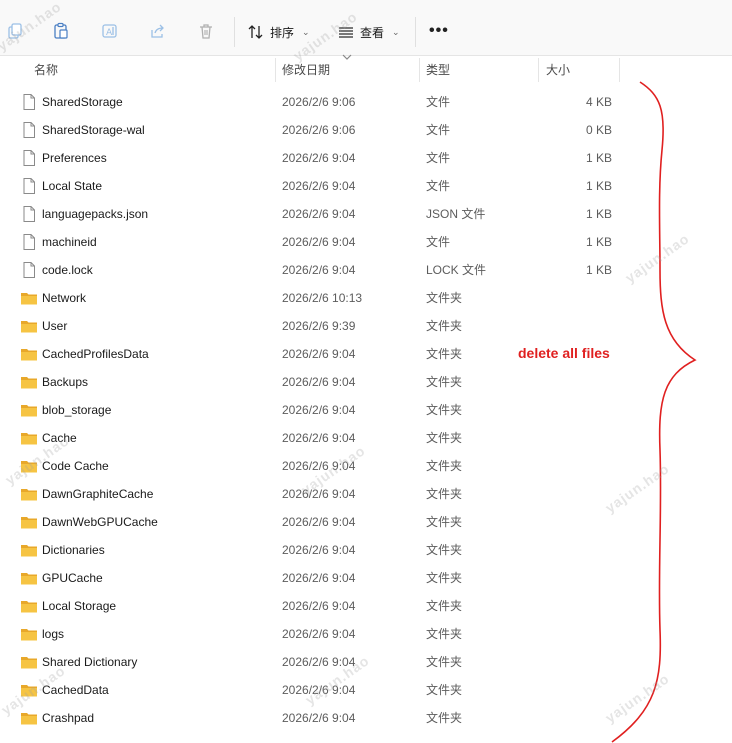 The height and width of the screenshot is (743, 732). I want to click on column-header-name: 名称, so click(46, 70).